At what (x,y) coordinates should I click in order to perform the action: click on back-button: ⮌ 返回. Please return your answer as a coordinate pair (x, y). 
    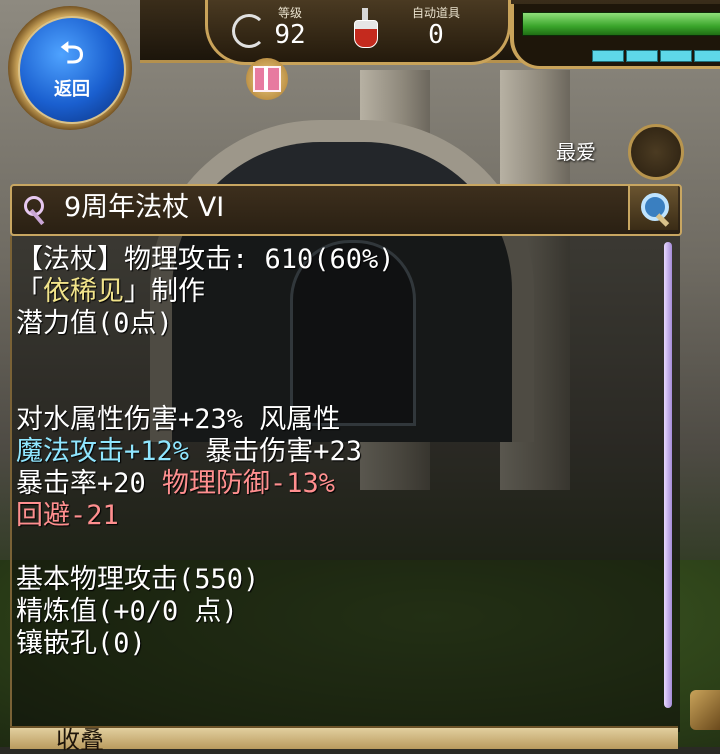
    Looking at the image, I should click on (72, 68).